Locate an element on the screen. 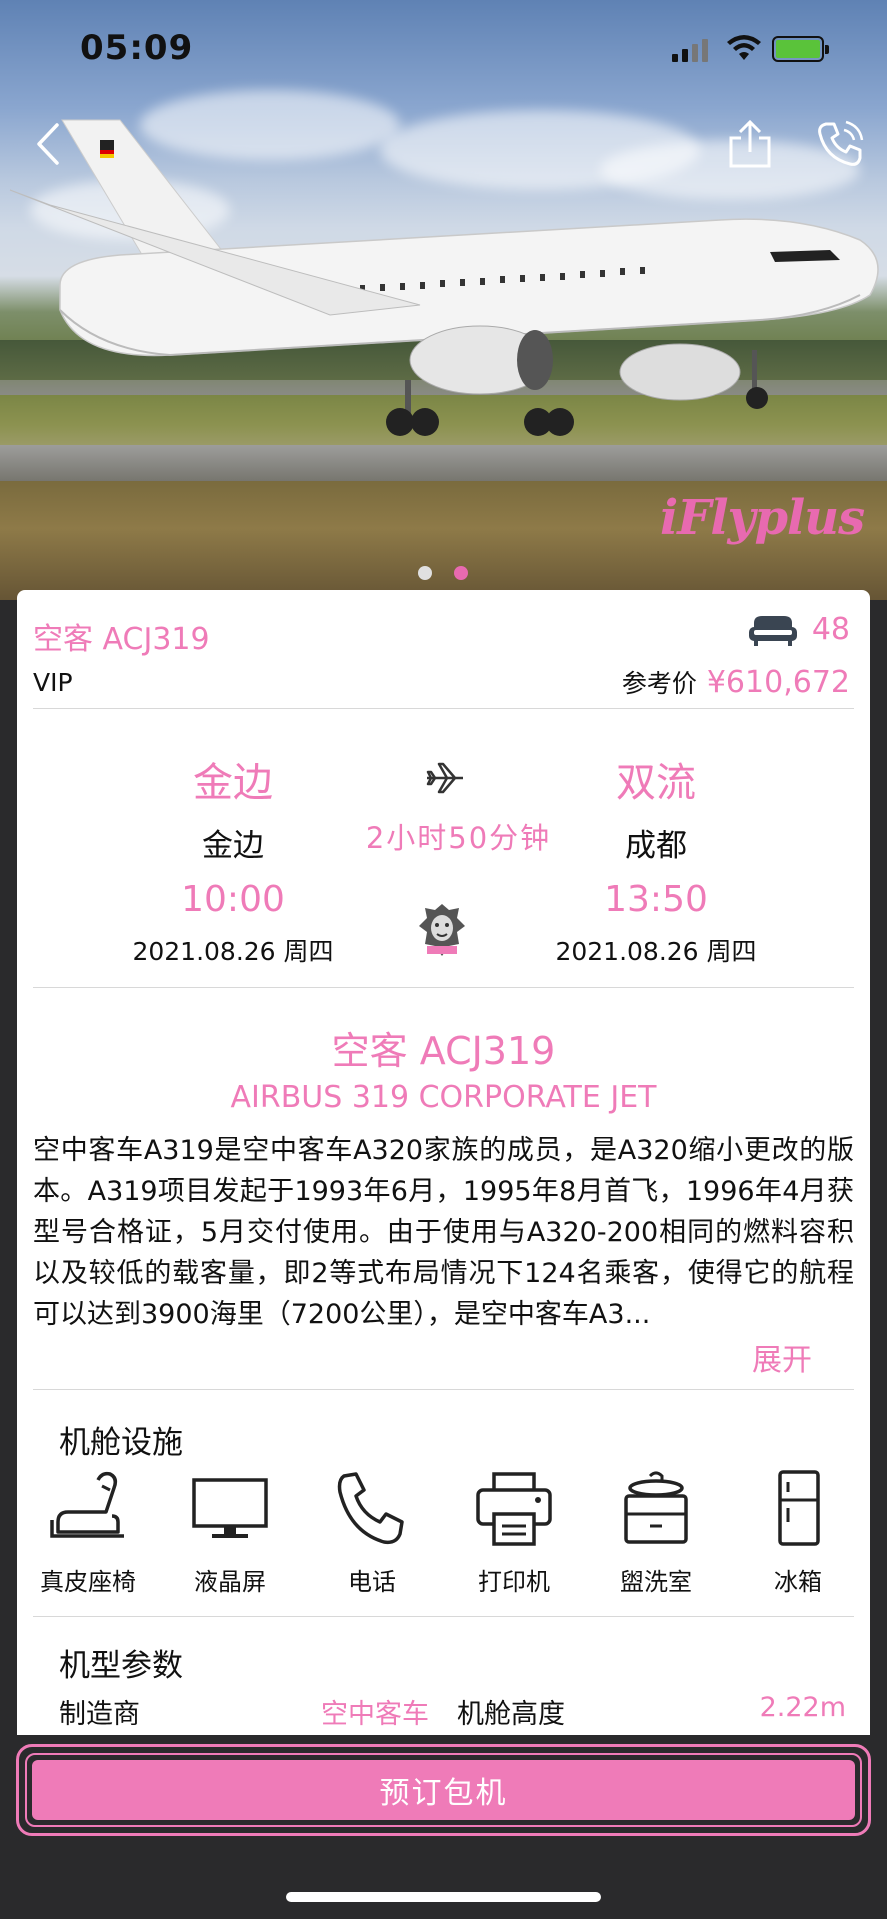 Image resolution: width=887 pixels, height=1919 pixels. aircraft-model: 空客 ACJ319 is located at coordinates (121, 639).